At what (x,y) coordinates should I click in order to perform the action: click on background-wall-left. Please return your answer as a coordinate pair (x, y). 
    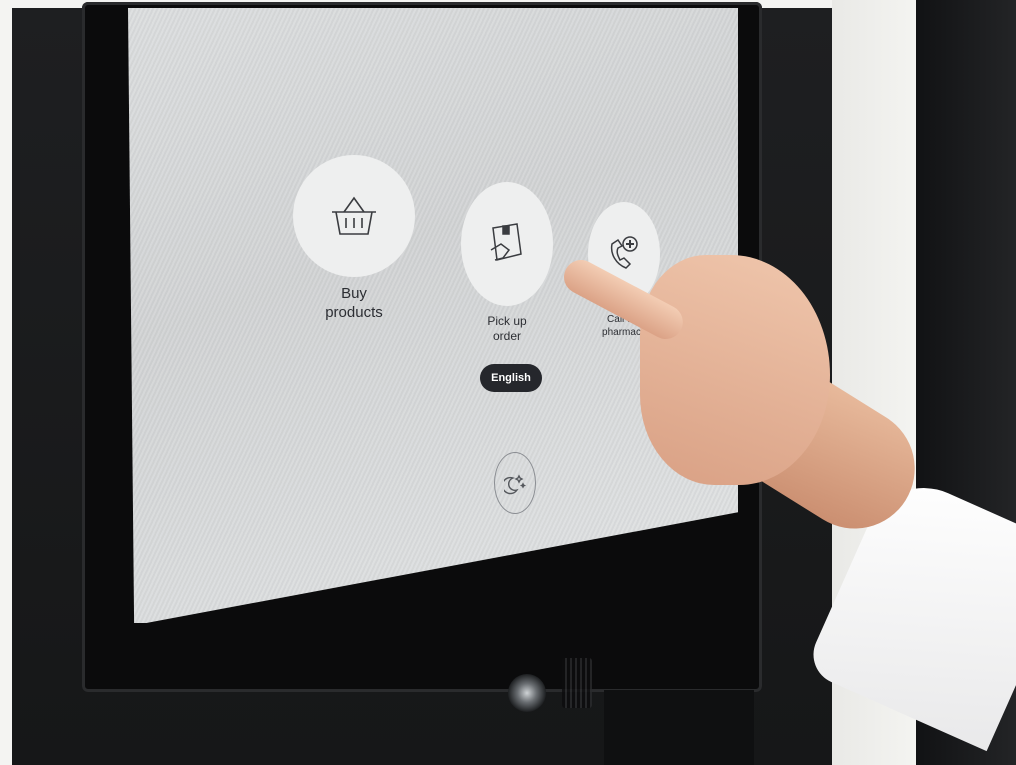
    Looking at the image, I should click on (6, 382).